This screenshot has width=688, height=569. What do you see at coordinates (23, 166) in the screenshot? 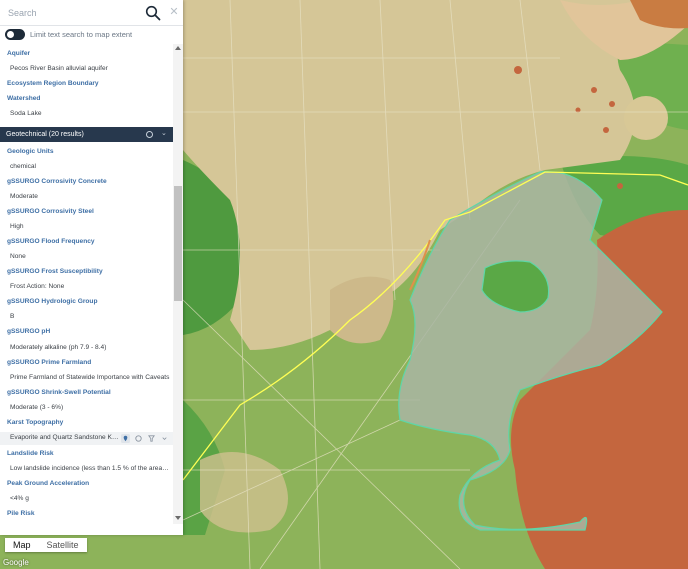
I see `result-value: chemical` at bounding box center [23, 166].